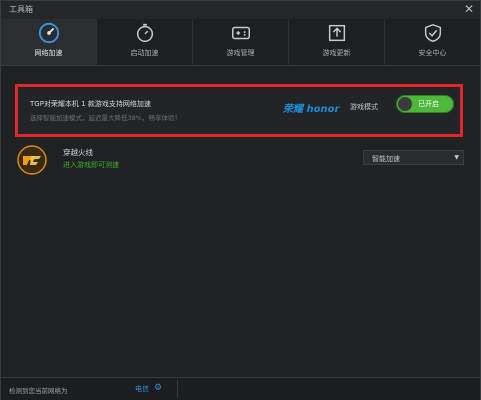 Image resolution: width=481 pixels, height=400 pixels. I want to click on game-status: 进入游戏即可测速, so click(91, 165).